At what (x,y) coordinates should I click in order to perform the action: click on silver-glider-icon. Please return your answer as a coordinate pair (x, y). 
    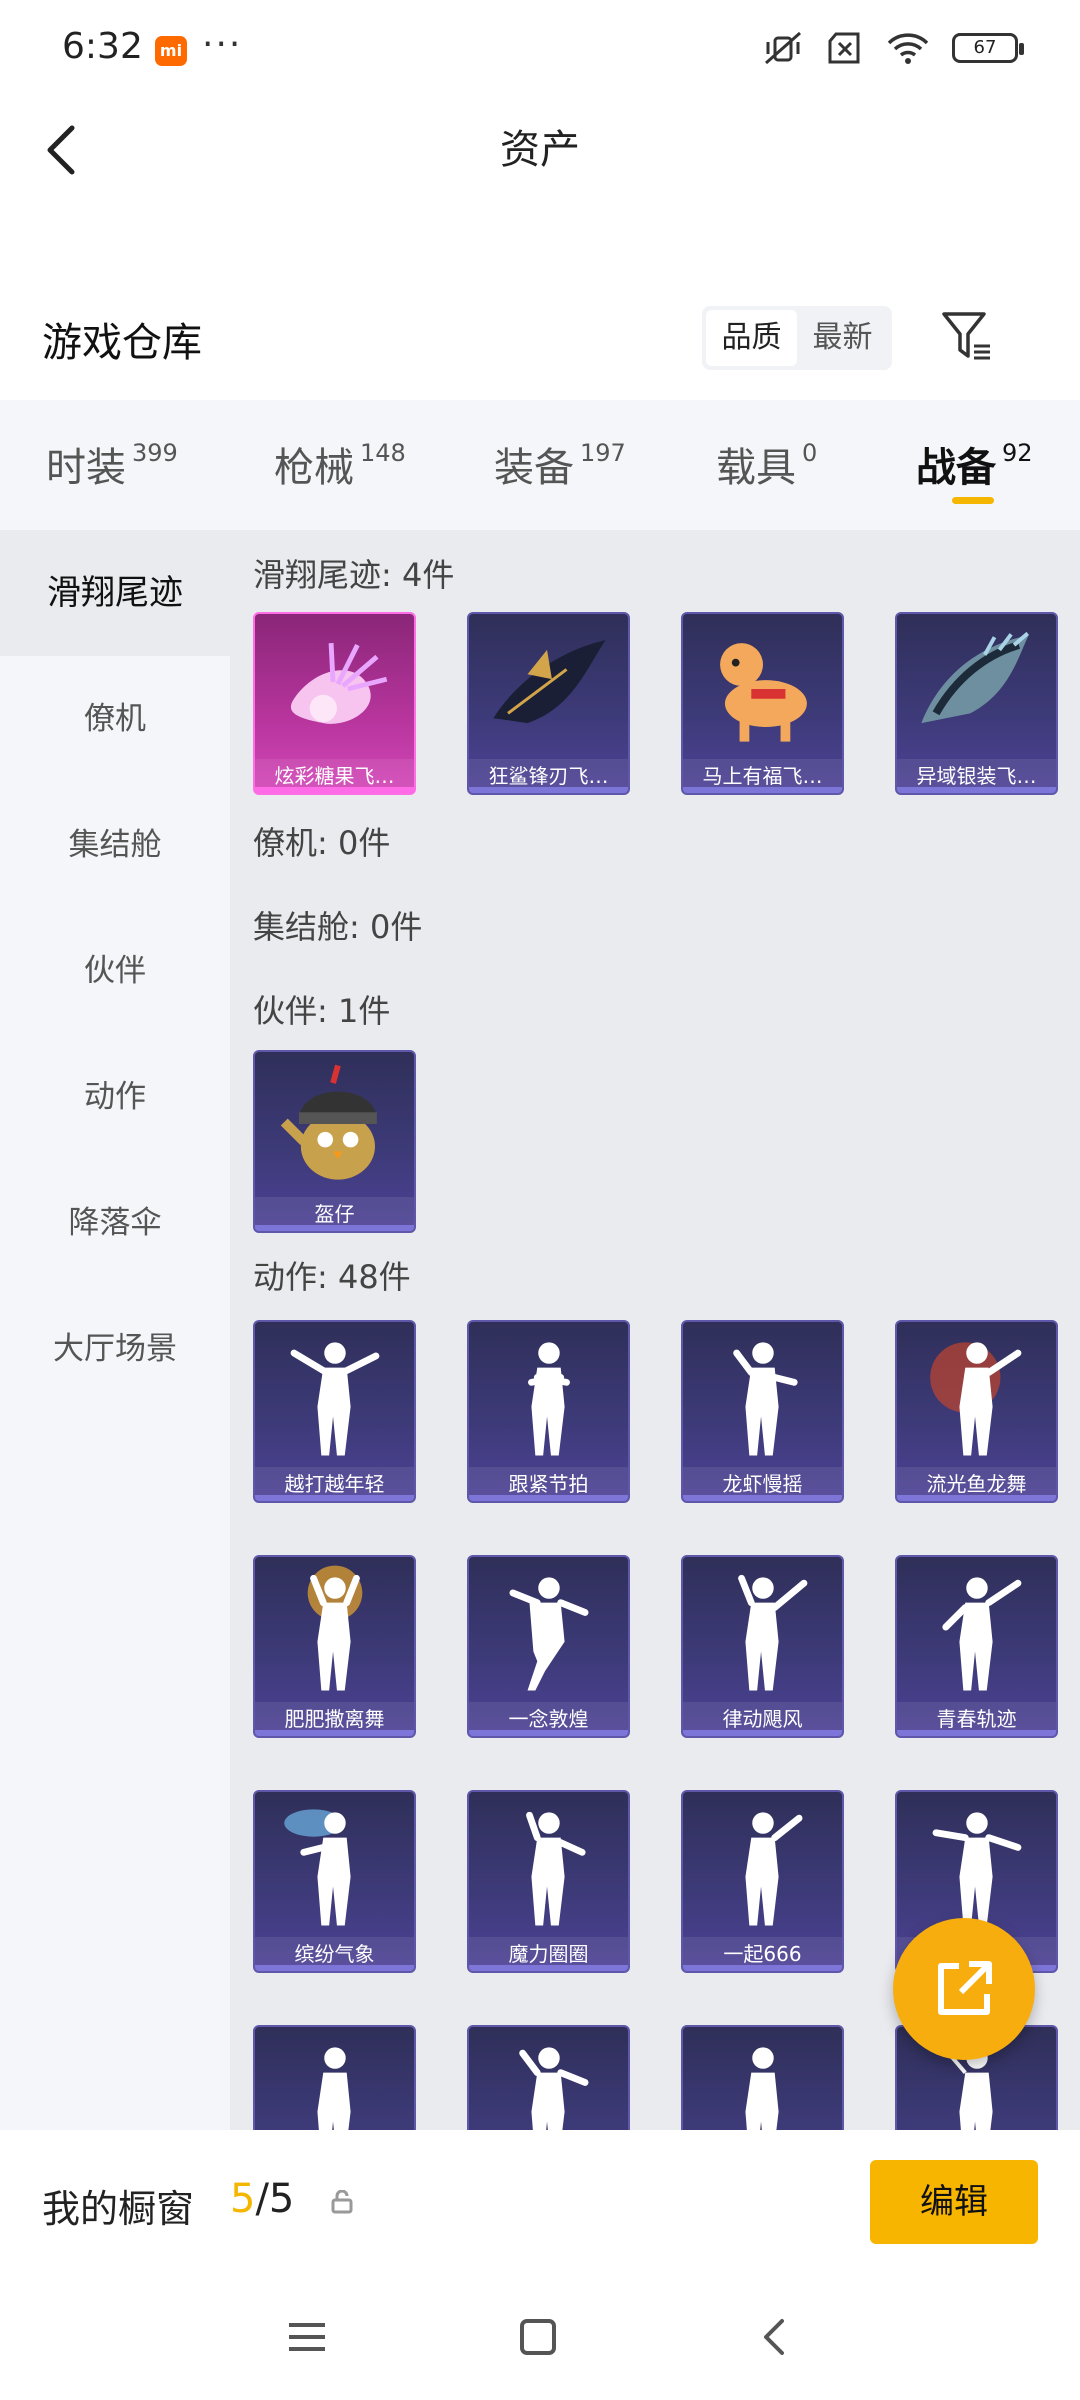
    Looking at the image, I should click on (975, 677).